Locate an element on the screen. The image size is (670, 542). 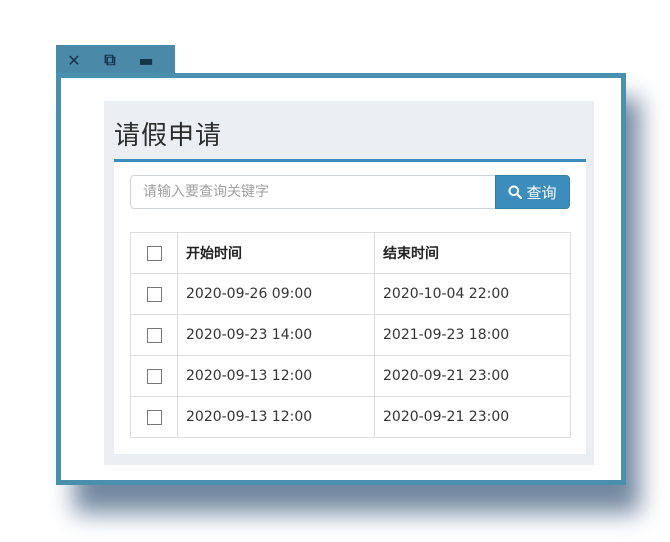
header-end-time: 结束时间 is located at coordinates (472, 253).